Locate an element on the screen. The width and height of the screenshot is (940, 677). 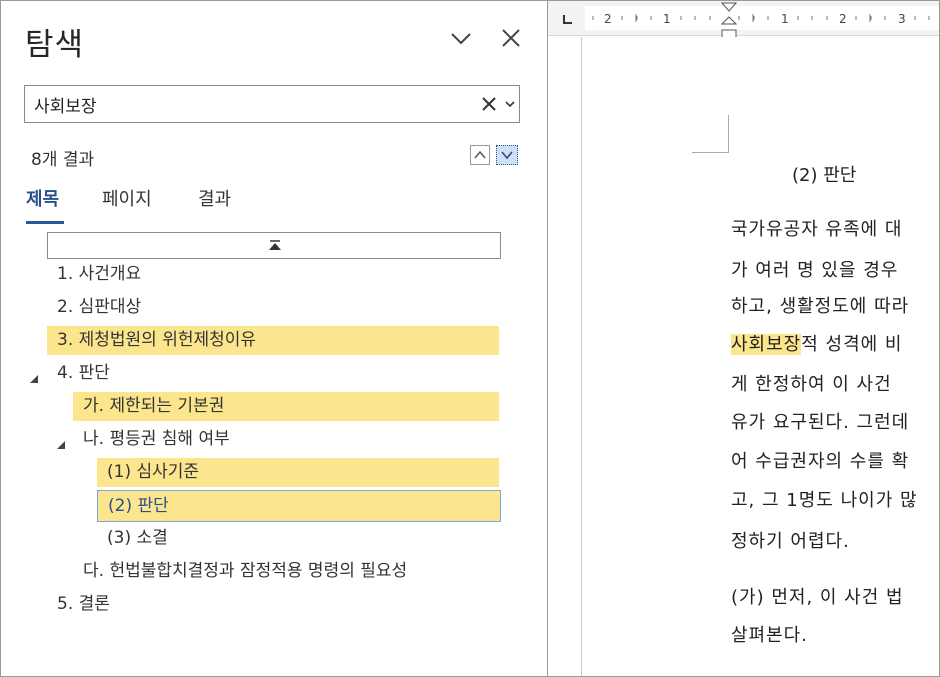
document-line: 하고, 생활정도에 따라 is located at coordinates (820, 306).